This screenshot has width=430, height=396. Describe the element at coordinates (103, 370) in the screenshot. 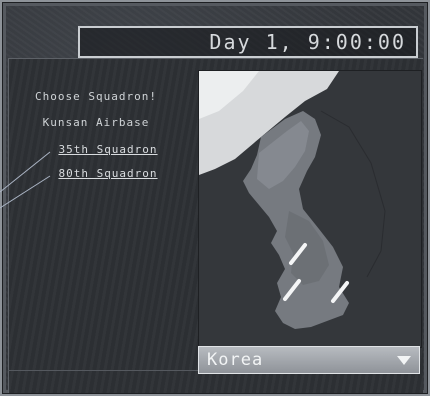

I see `panel-divider` at that location.